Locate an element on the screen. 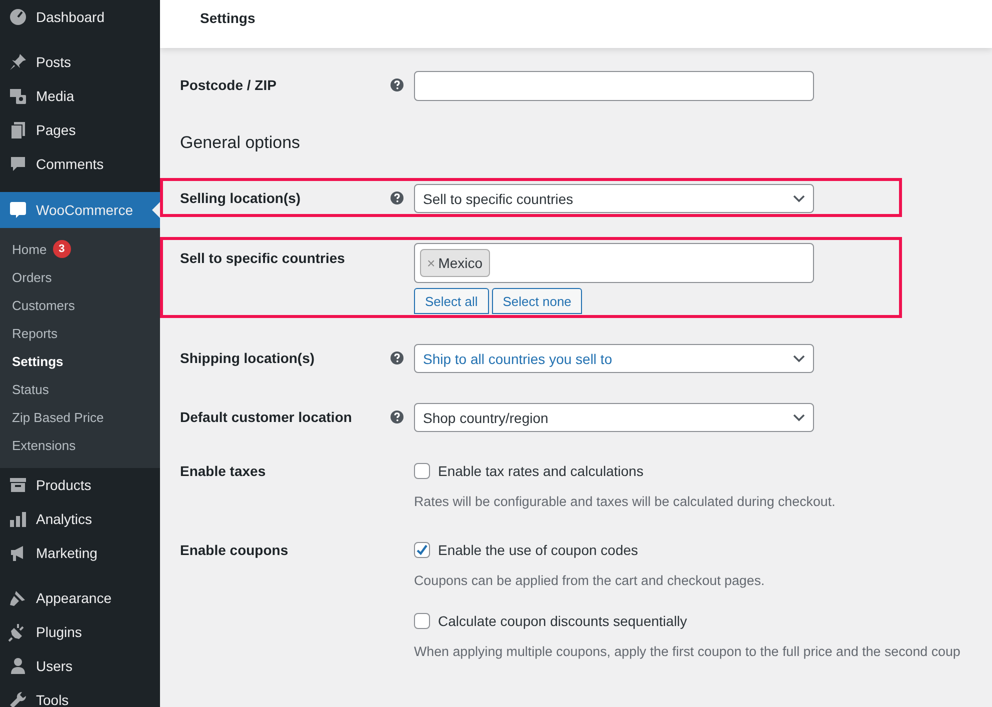 Image resolution: width=992 pixels, height=707 pixels. field-label: Selling location(s) is located at coordinates (241, 198).